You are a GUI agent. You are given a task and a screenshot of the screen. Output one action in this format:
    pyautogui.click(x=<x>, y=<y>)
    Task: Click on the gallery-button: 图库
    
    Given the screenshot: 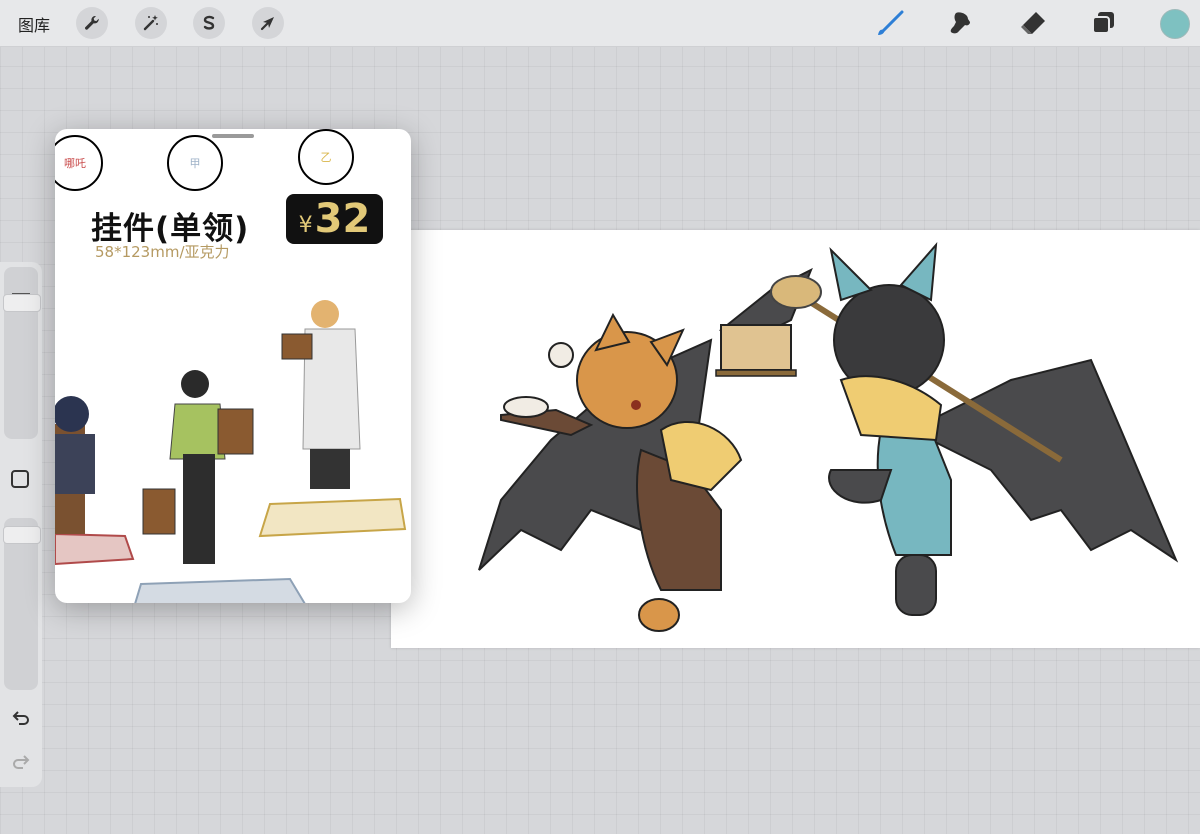 What is the action you would take?
    pyautogui.click(x=34, y=24)
    